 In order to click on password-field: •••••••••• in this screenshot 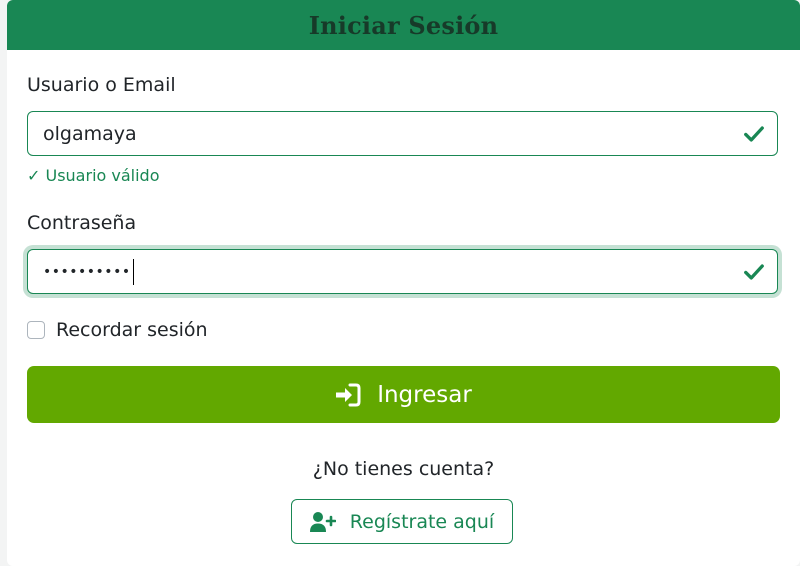, I will do `click(402, 271)`.